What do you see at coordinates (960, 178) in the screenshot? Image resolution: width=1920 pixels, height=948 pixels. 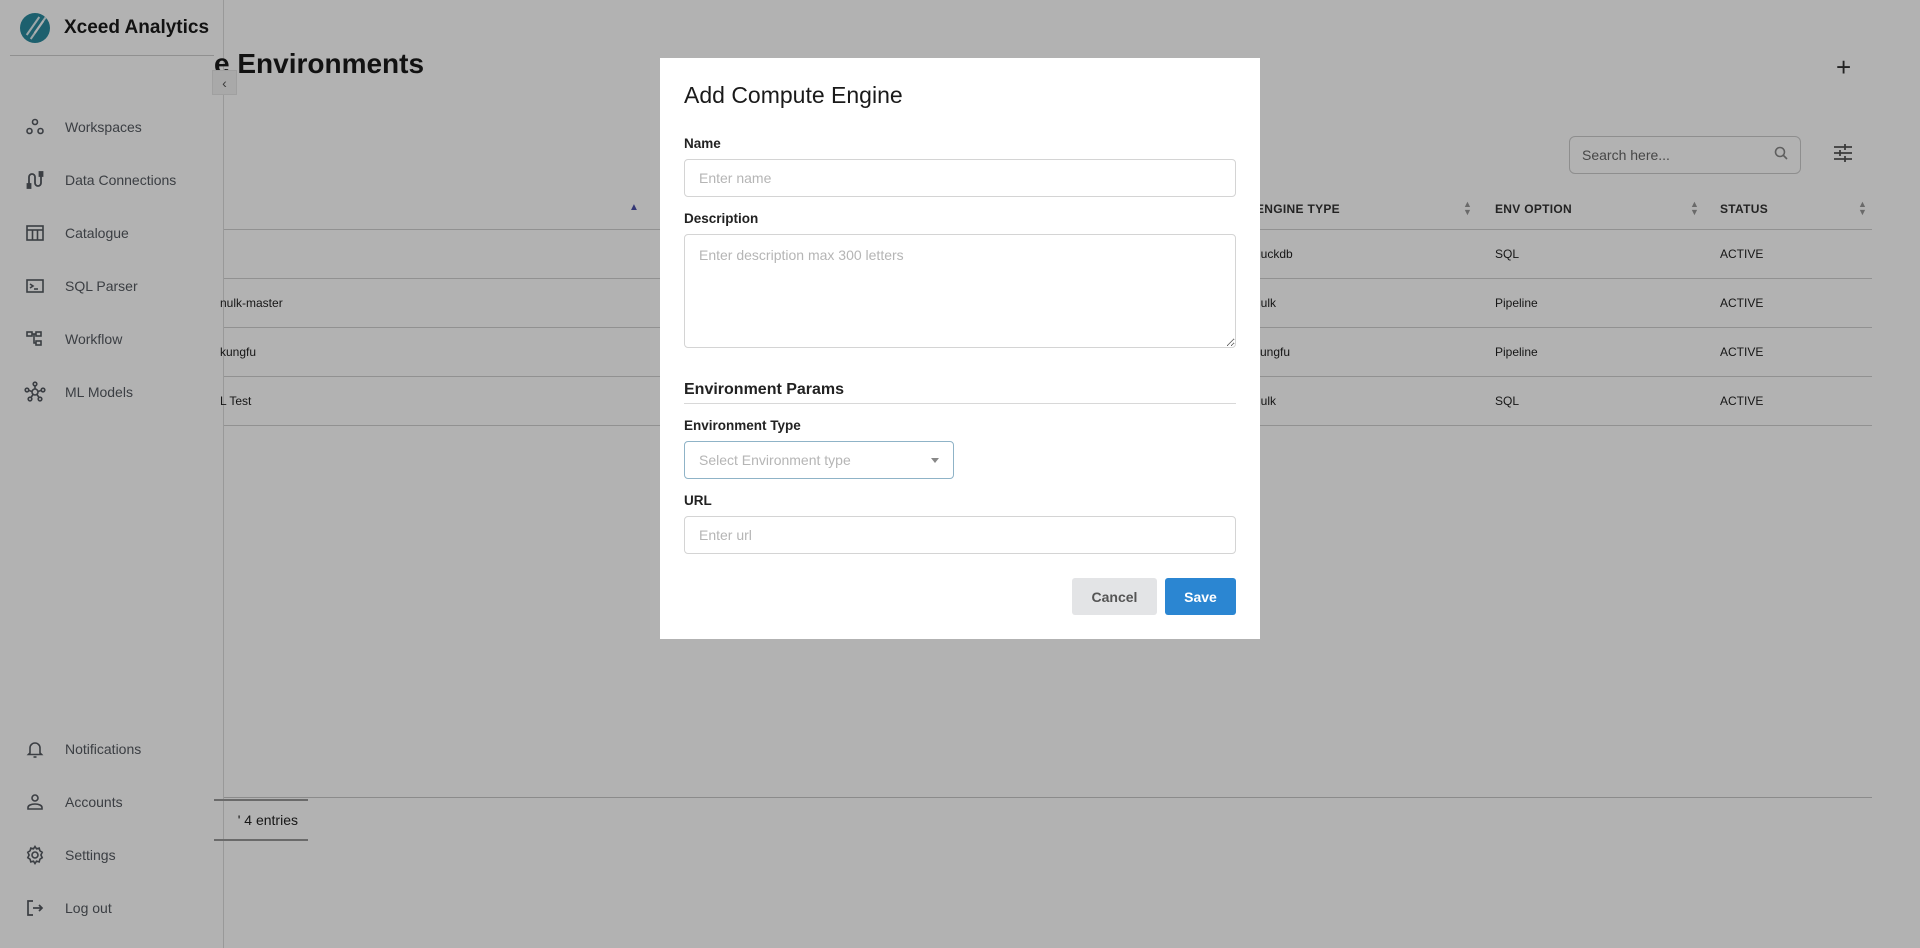 I see `name-input` at bounding box center [960, 178].